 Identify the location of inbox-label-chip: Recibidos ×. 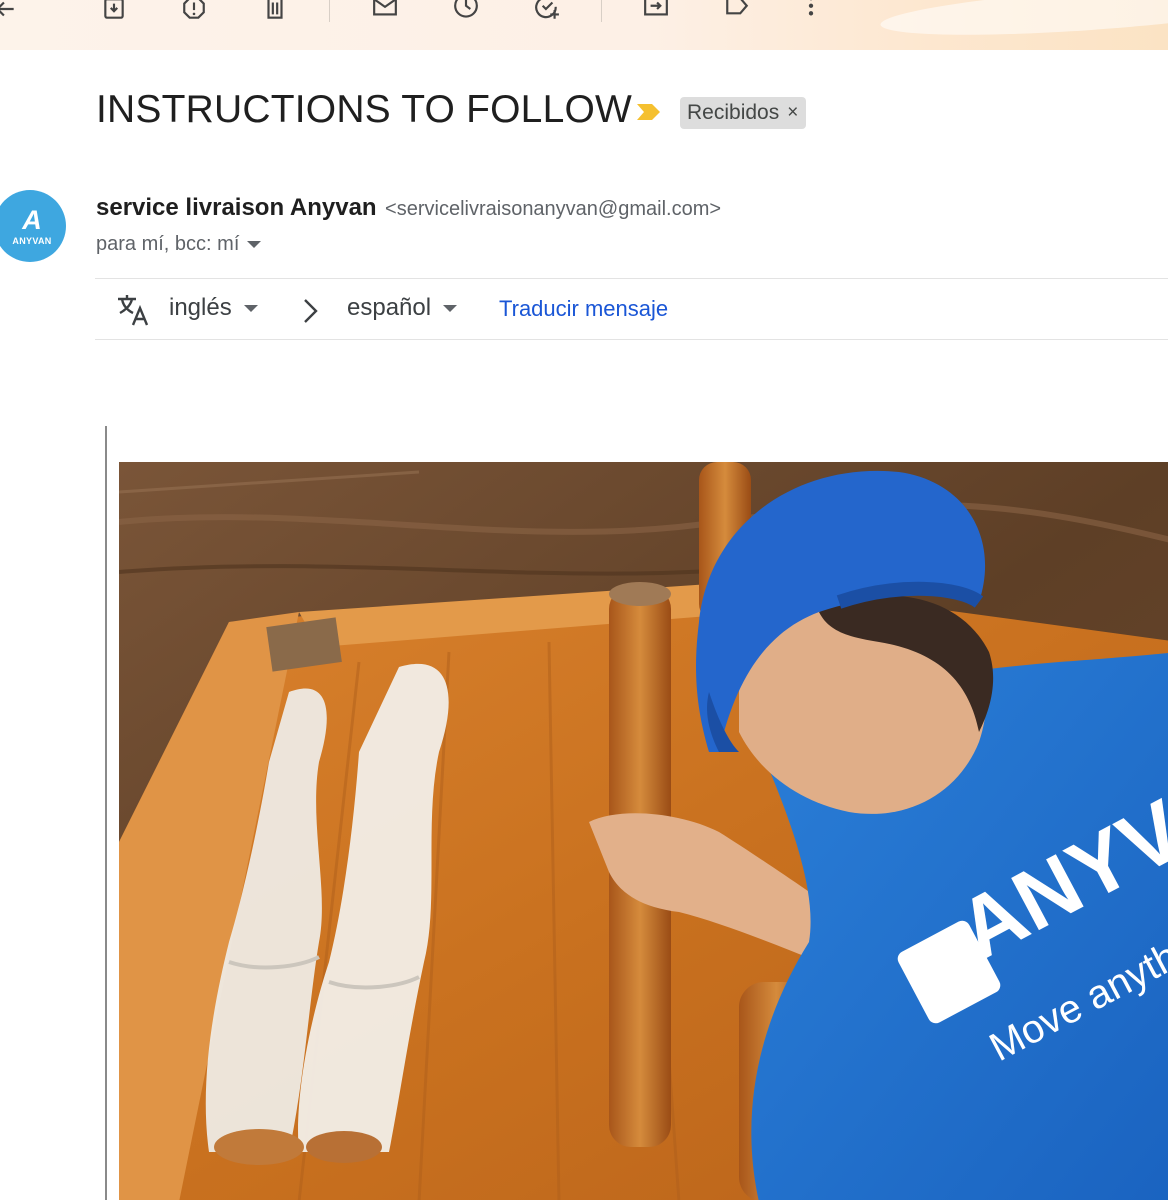
(743, 113).